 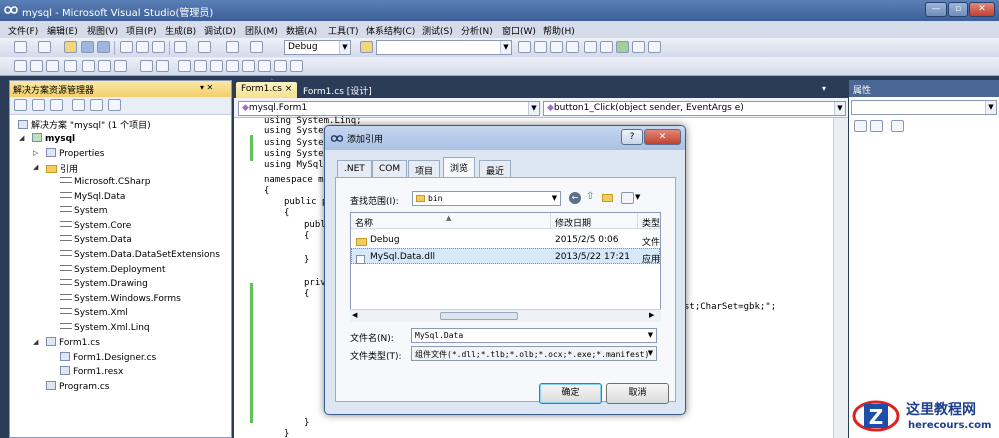 What do you see at coordinates (534, 335) in the screenshot?
I see `filename-input: MySql.Data ▼` at bounding box center [534, 335].